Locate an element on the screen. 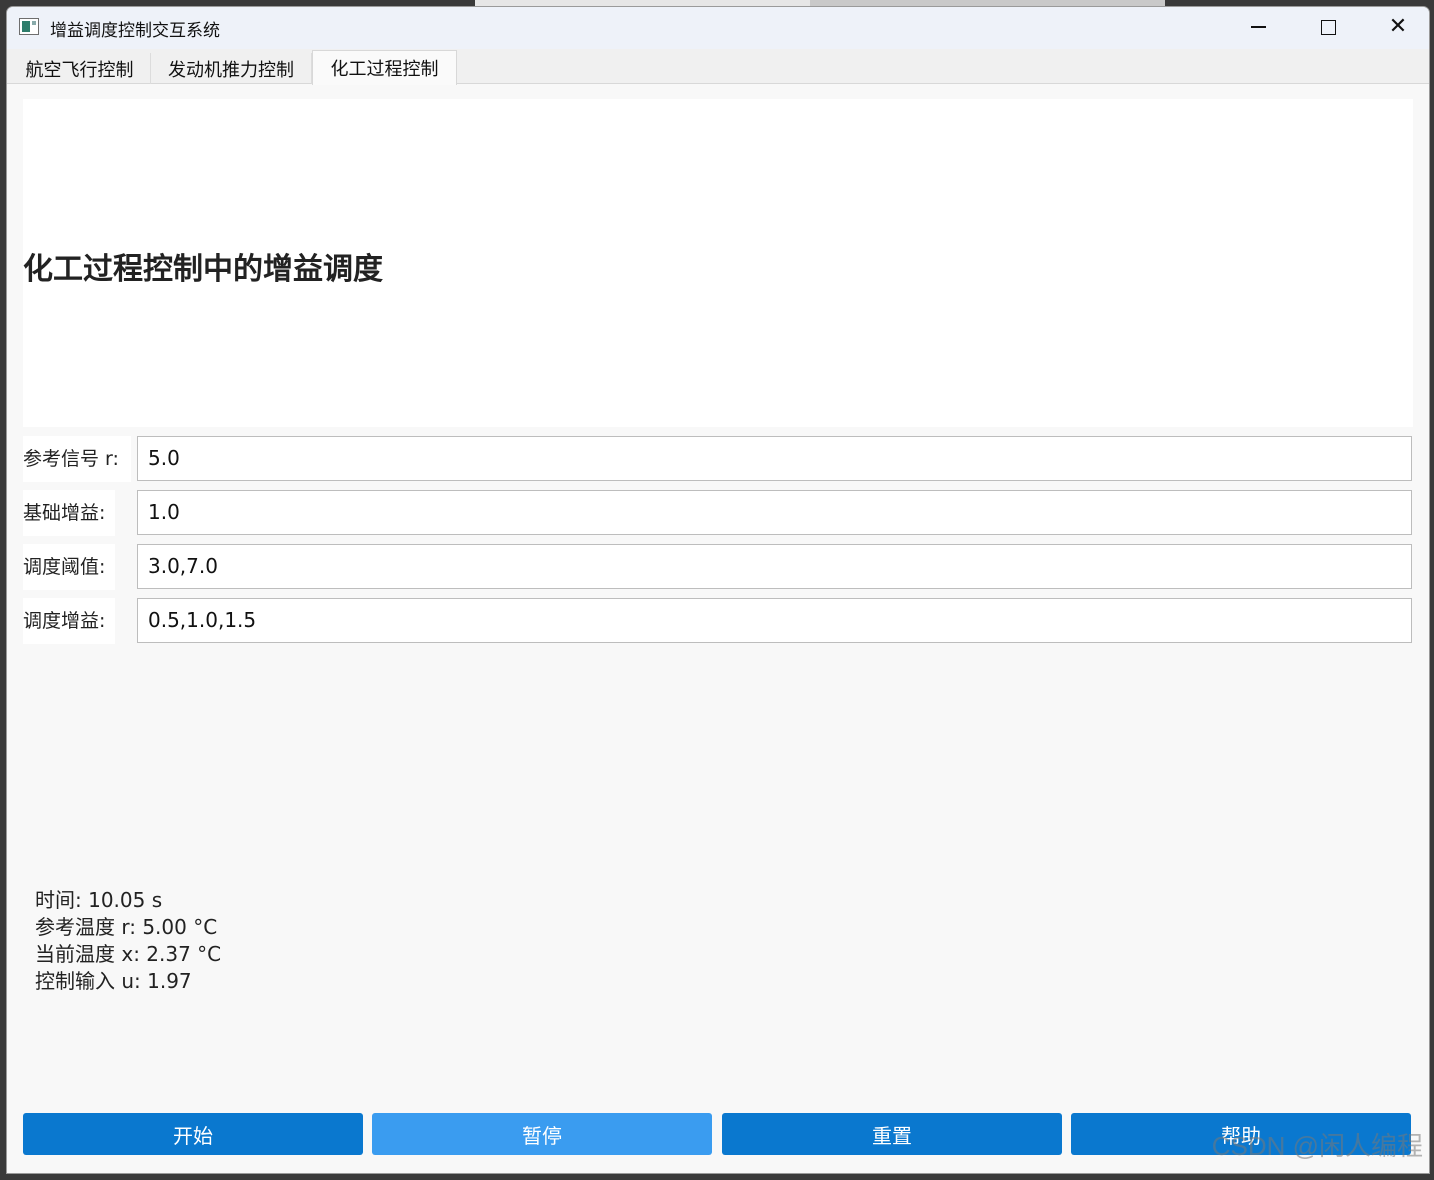 The width and height of the screenshot is (1434, 1180). start-button: 开始 is located at coordinates (193, 1134).